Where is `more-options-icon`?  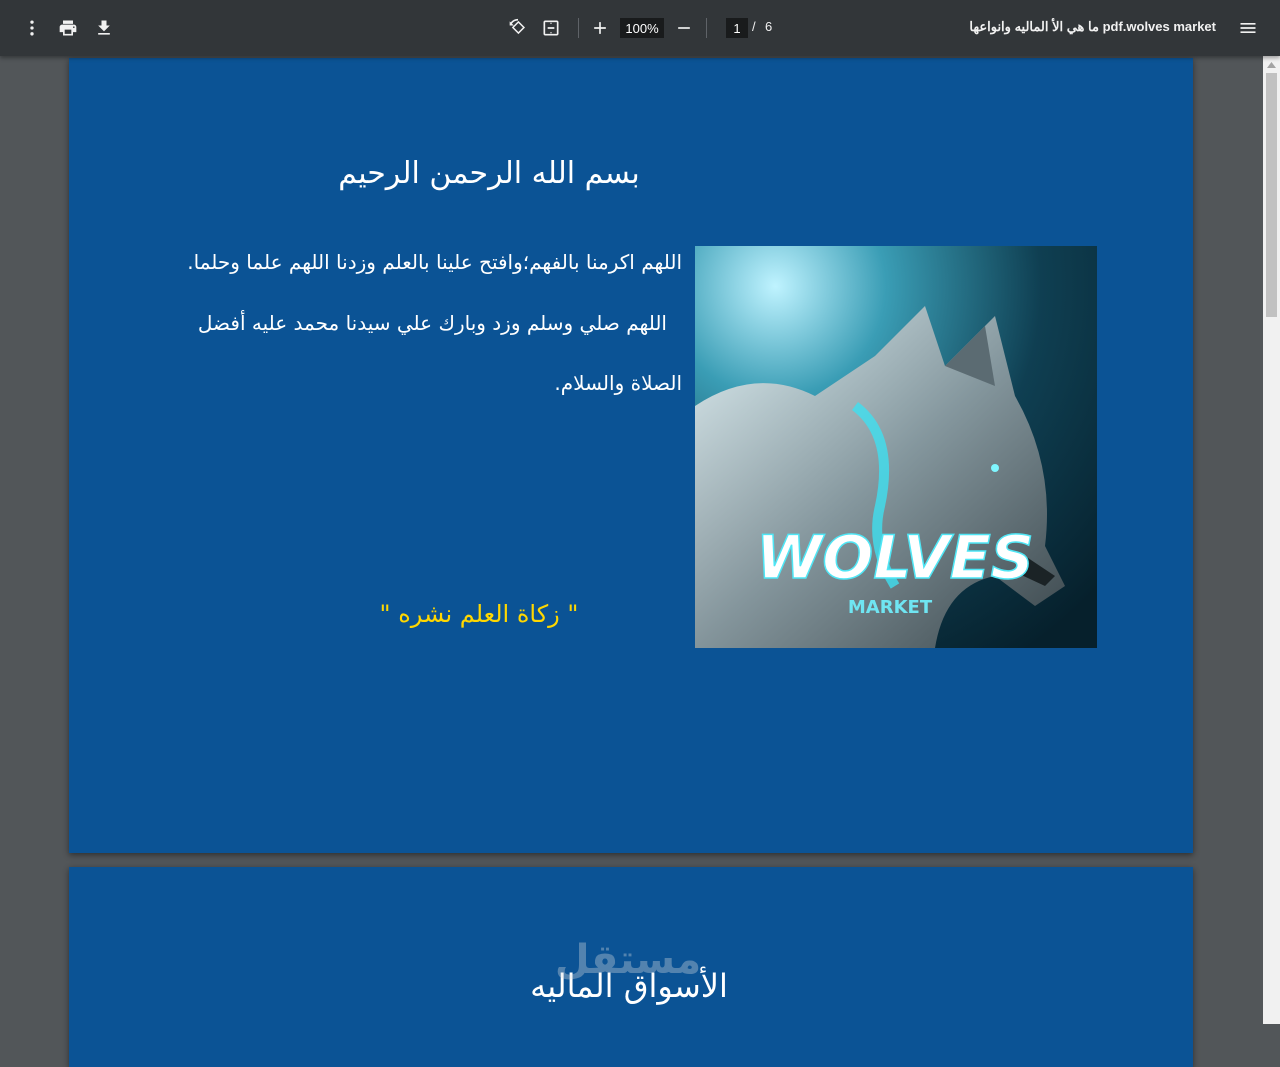
more-options-icon is located at coordinates (32, 28).